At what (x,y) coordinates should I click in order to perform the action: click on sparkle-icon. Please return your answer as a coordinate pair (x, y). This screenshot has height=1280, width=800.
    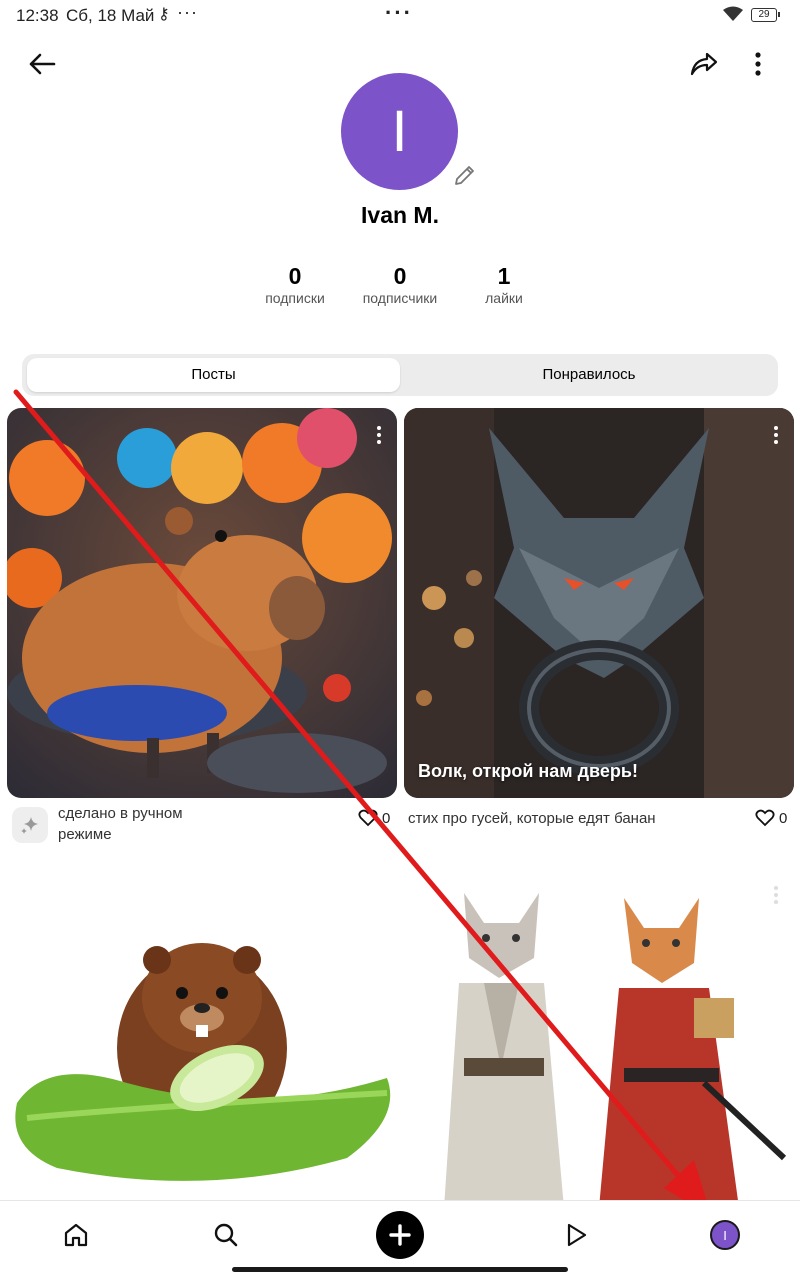
    Looking at the image, I should click on (29, 825).